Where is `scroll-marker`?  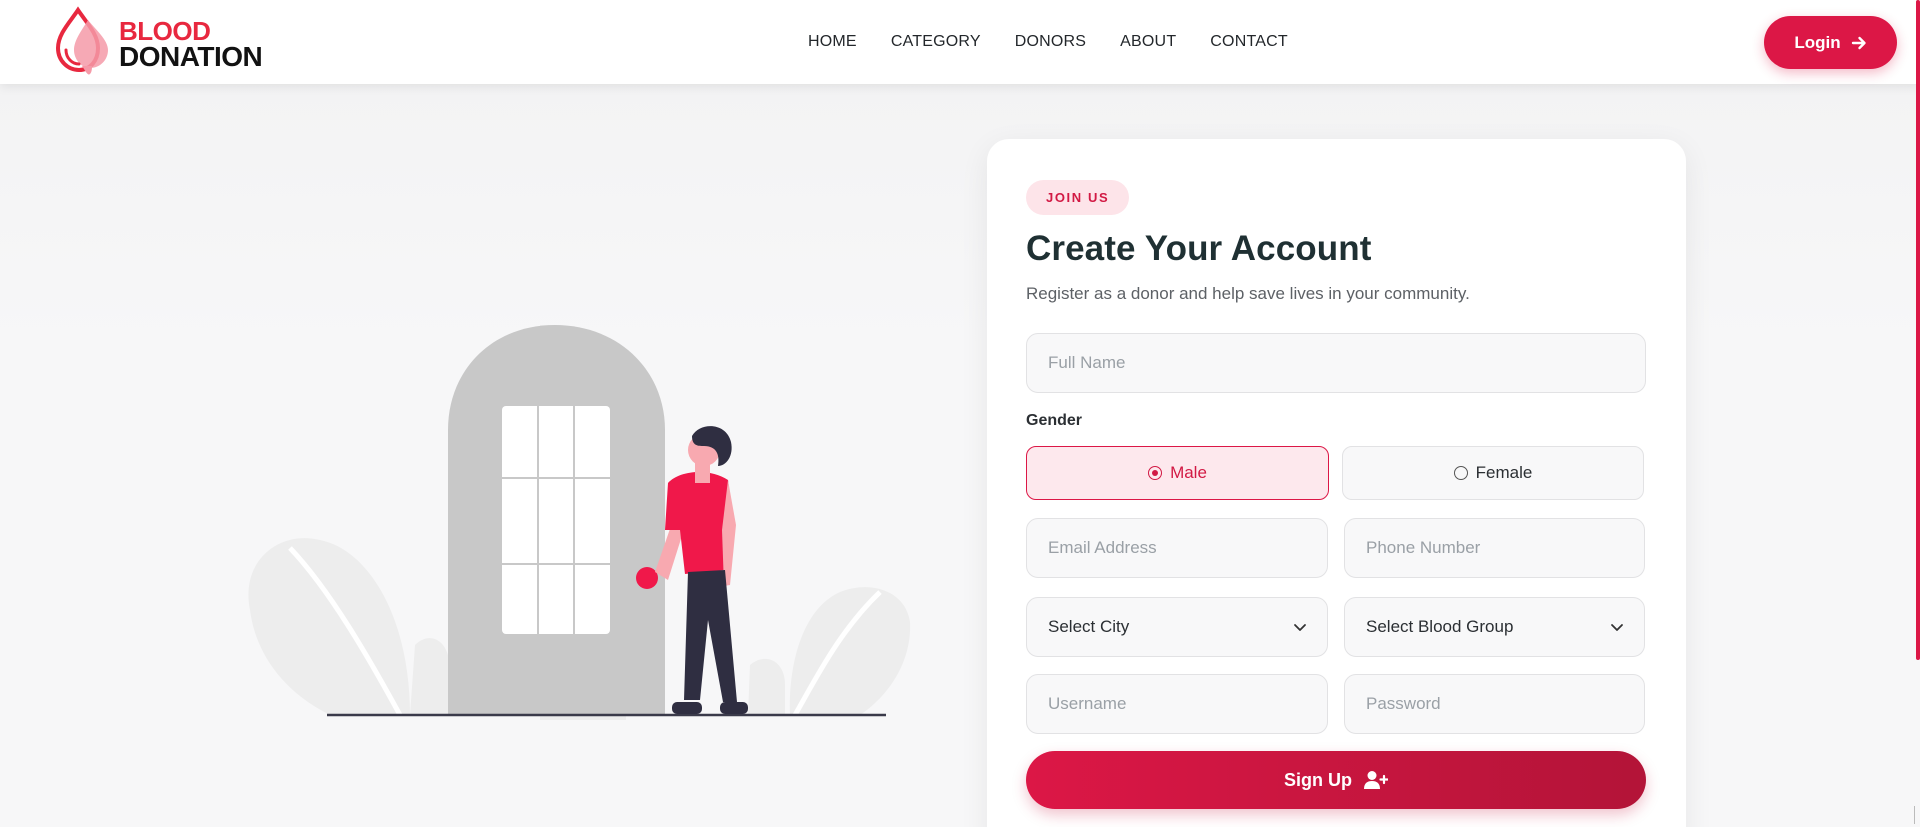 scroll-marker is located at coordinates (1914, 815).